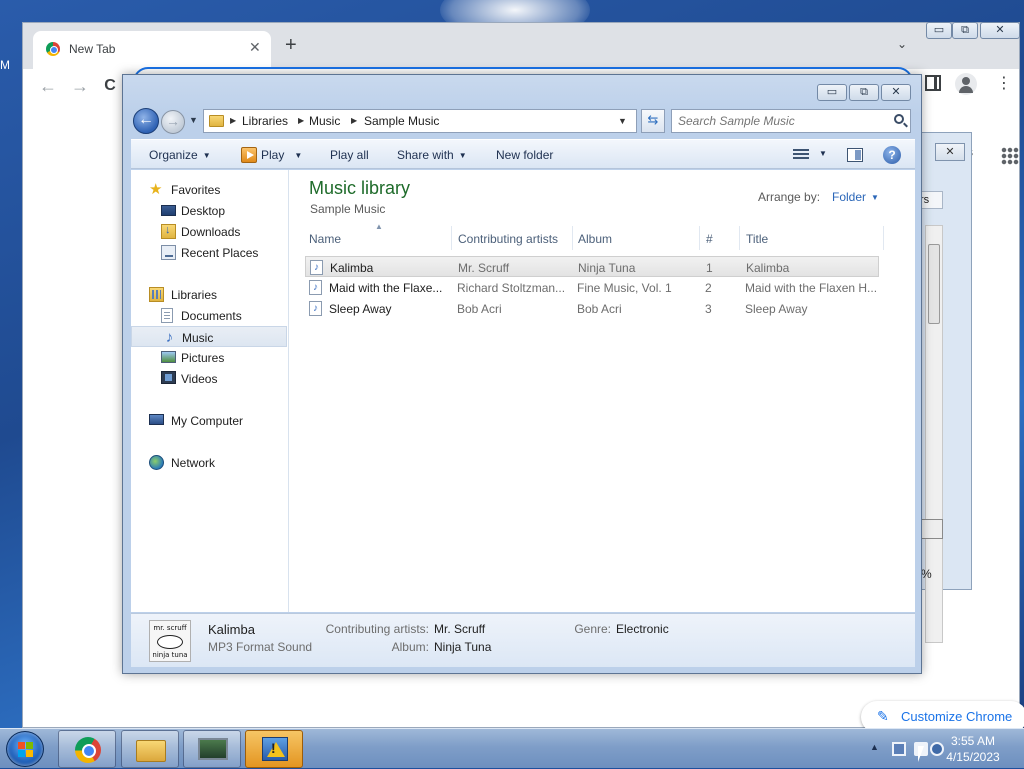 This screenshot has height=769, width=1024. I want to click on nav-item-desktop: Desktop, so click(209, 210).